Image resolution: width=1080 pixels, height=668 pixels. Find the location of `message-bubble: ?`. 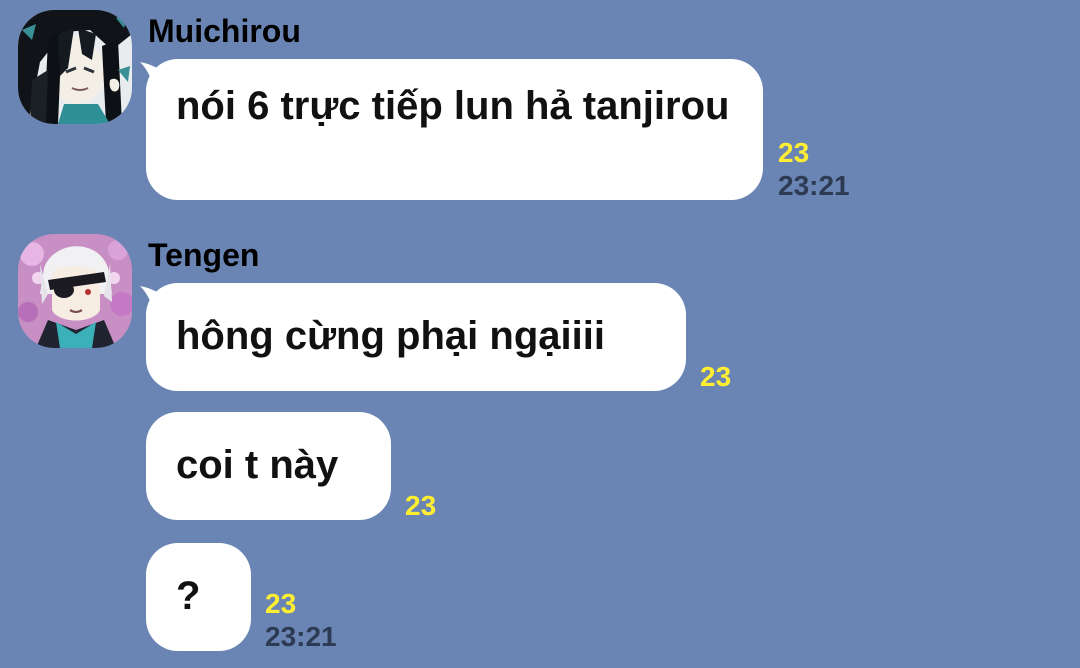

message-bubble: ? is located at coordinates (198, 597).